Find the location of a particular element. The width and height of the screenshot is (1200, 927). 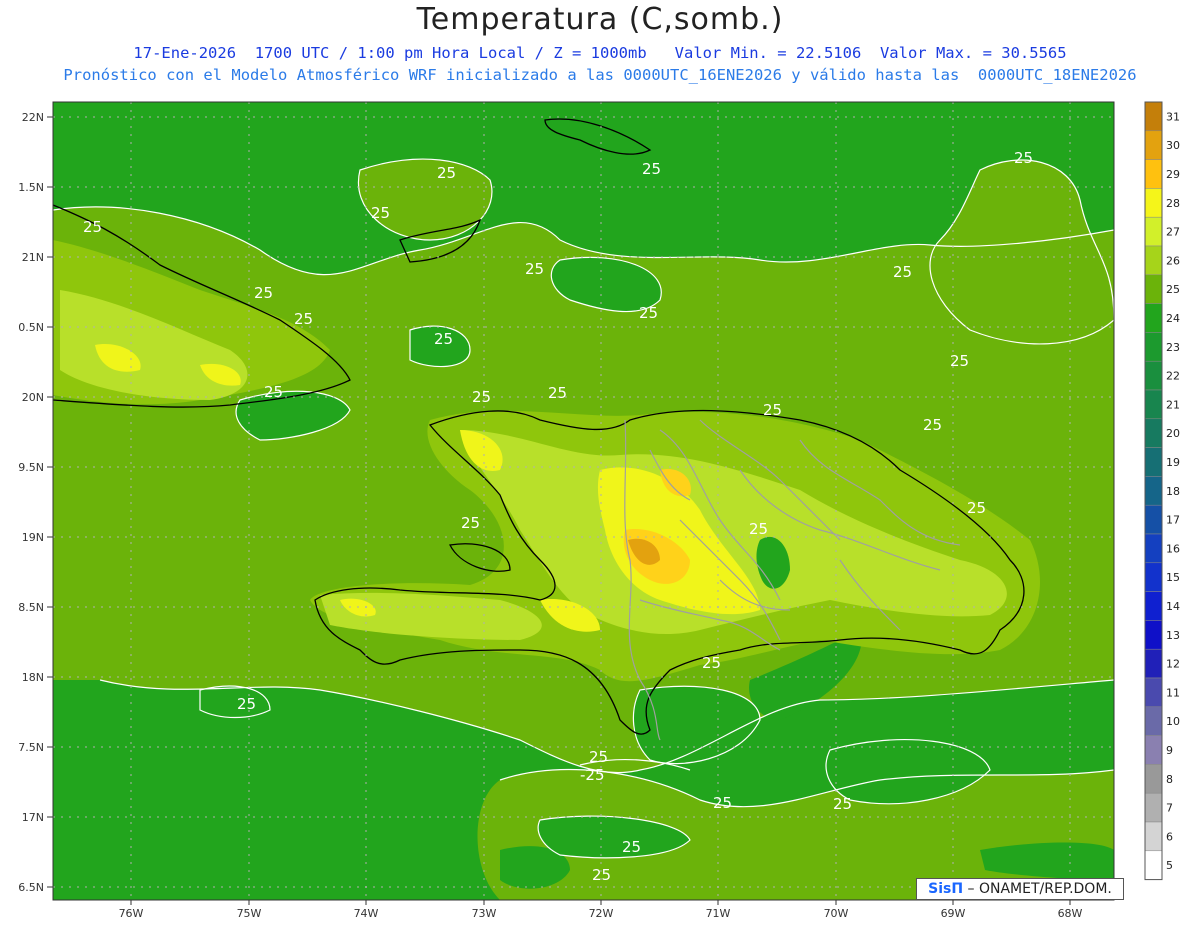

lat-tick-label: 1.5N is located at coordinates (31, 187).